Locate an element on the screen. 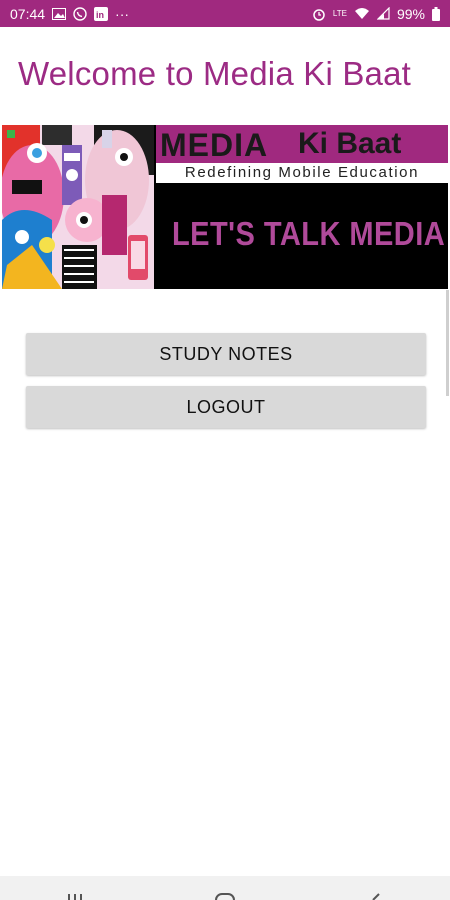 The image size is (450, 900). status-time: 07:44 is located at coordinates (28, 13).